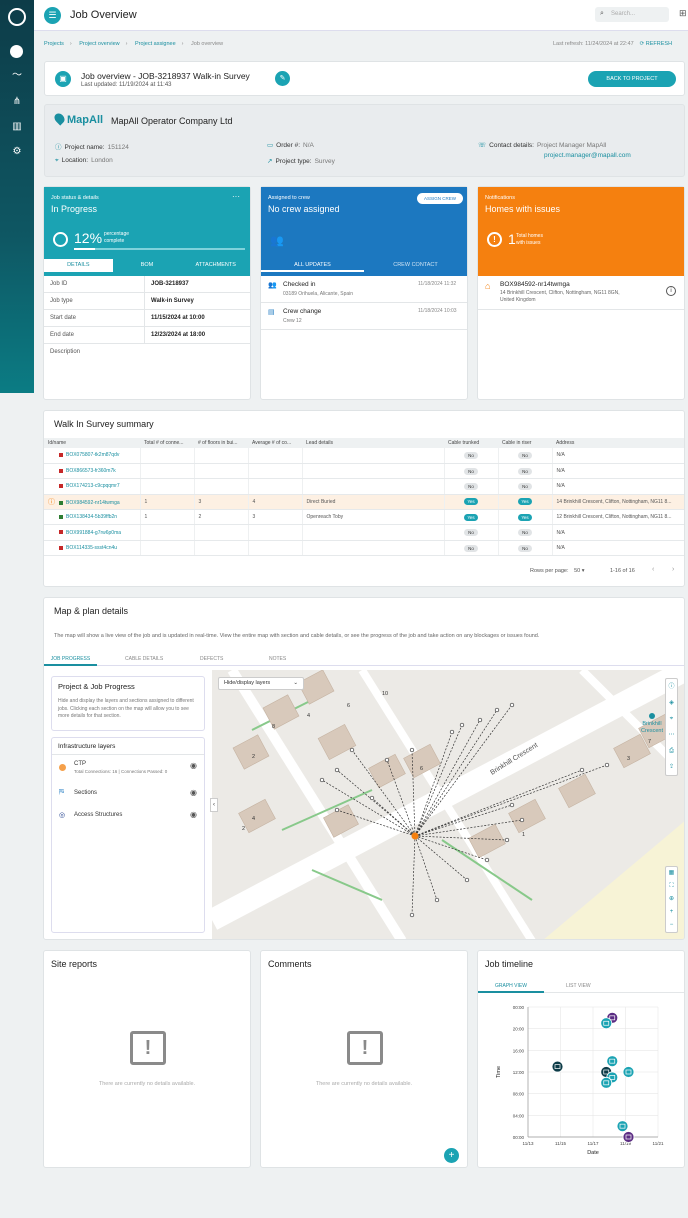  I want to click on table-row: BOX075807-tk2m87qdv No No N/A, so click(364, 456).